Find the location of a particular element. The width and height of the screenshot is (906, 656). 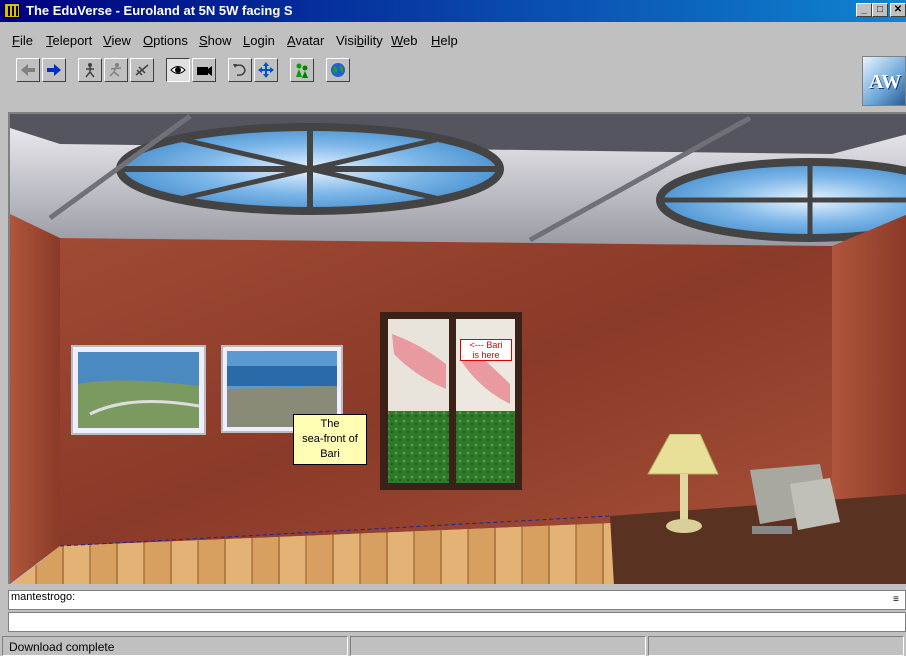

walk-button is located at coordinates (90, 70).